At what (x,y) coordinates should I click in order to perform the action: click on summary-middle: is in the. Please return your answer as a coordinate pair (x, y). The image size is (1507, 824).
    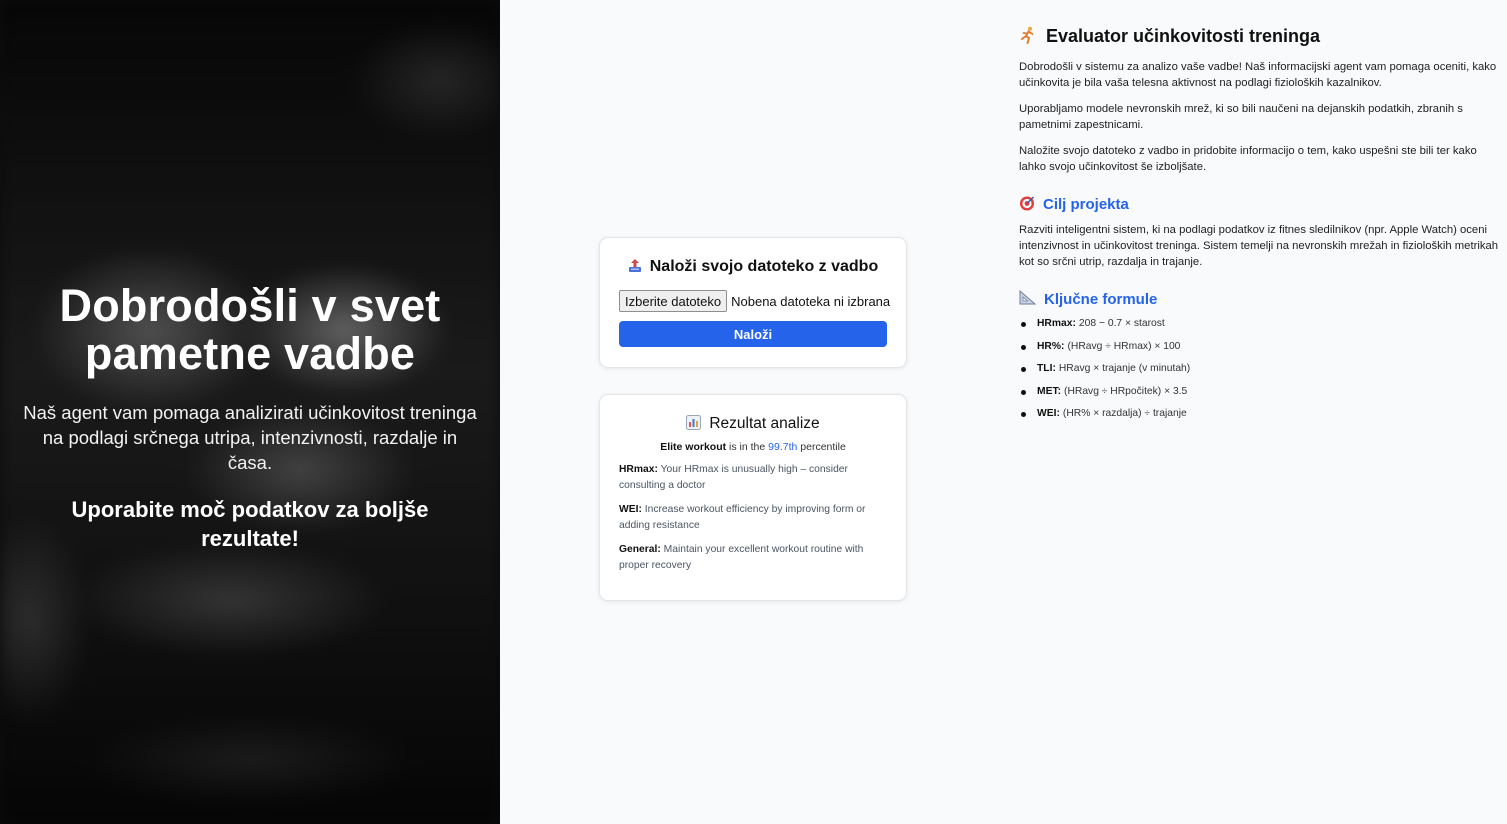
    Looking at the image, I should click on (747, 447).